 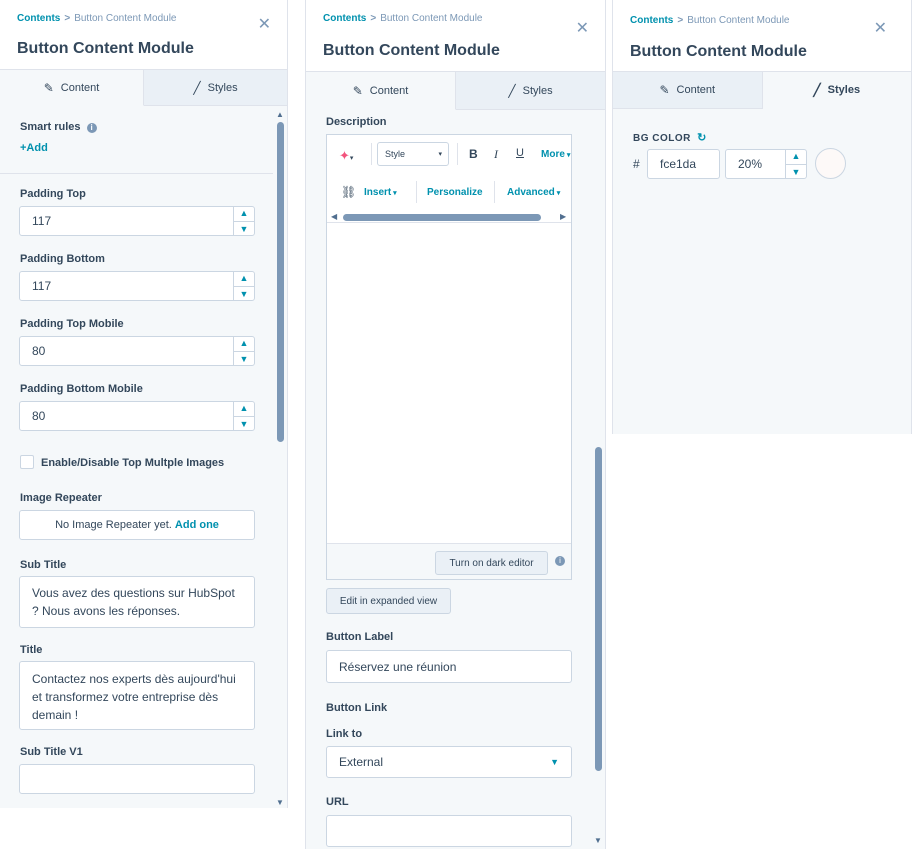 What do you see at coordinates (279, 459) in the screenshot?
I see `scrollbar: ▲ ▼` at bounding box center [279, 459].